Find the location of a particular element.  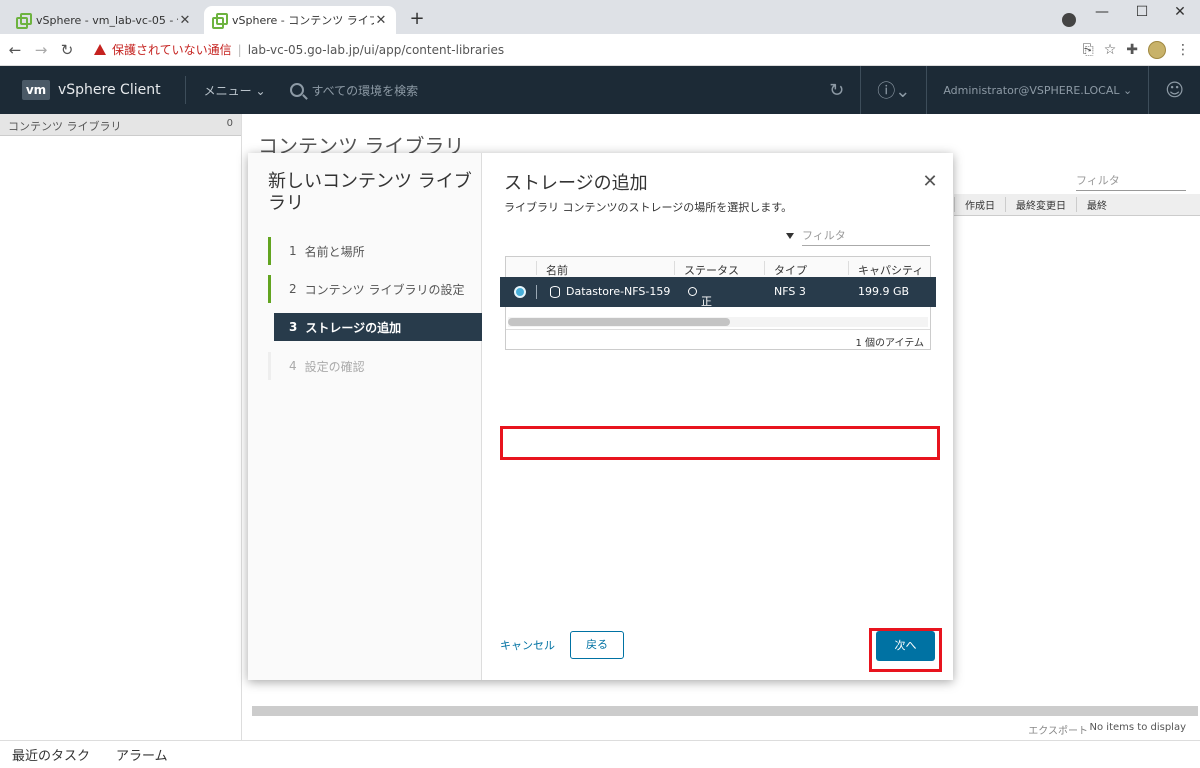

not-secure-warning: 保護されていない通信 is located at coordinates (163, 49).